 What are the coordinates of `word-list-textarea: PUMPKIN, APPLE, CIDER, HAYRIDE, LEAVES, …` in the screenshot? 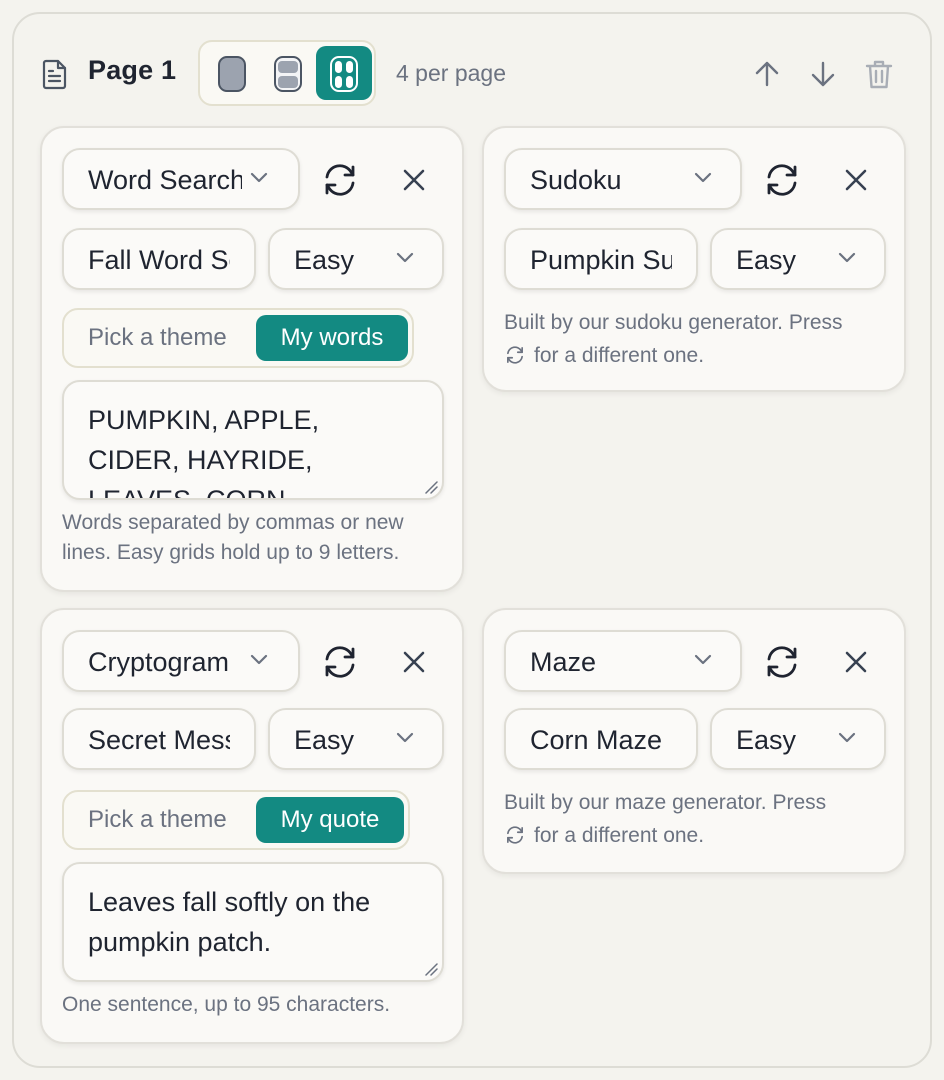 It's located at (253, 440).